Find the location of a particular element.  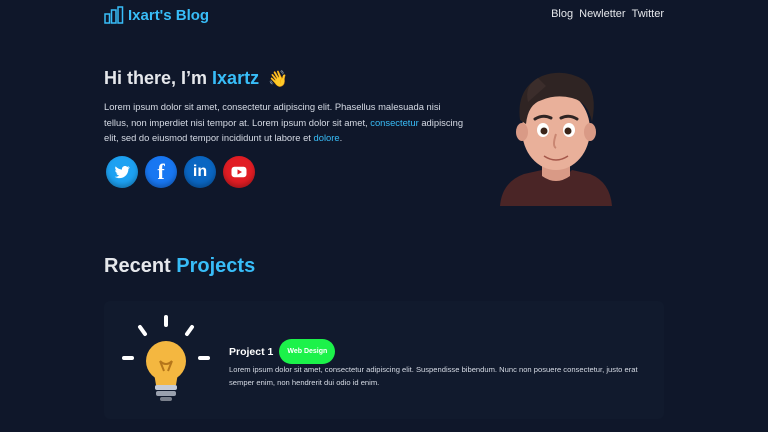

bar-chart-icon is located at coordinates (114, 15).